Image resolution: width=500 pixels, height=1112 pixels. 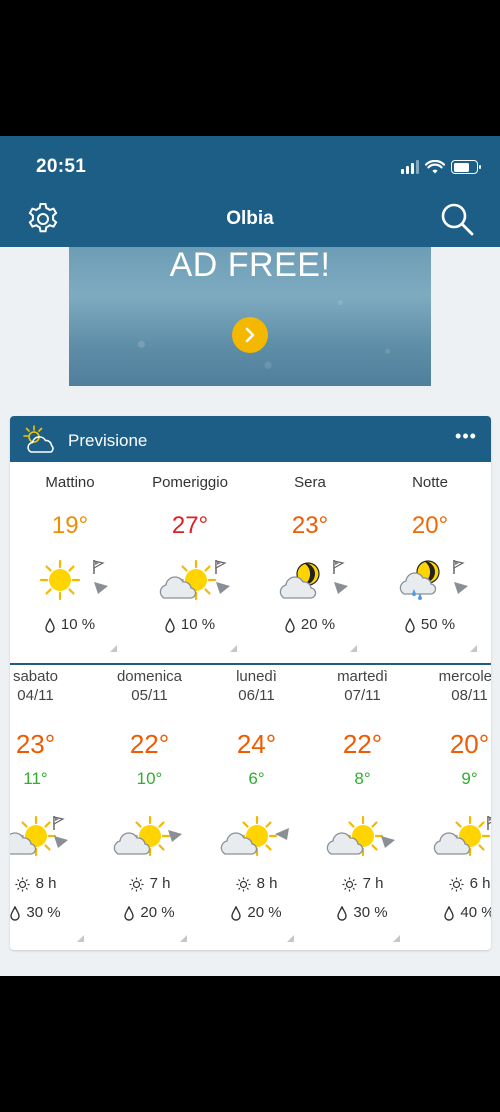 I want to click on day-name: sabato, so click(x=35, y=676).